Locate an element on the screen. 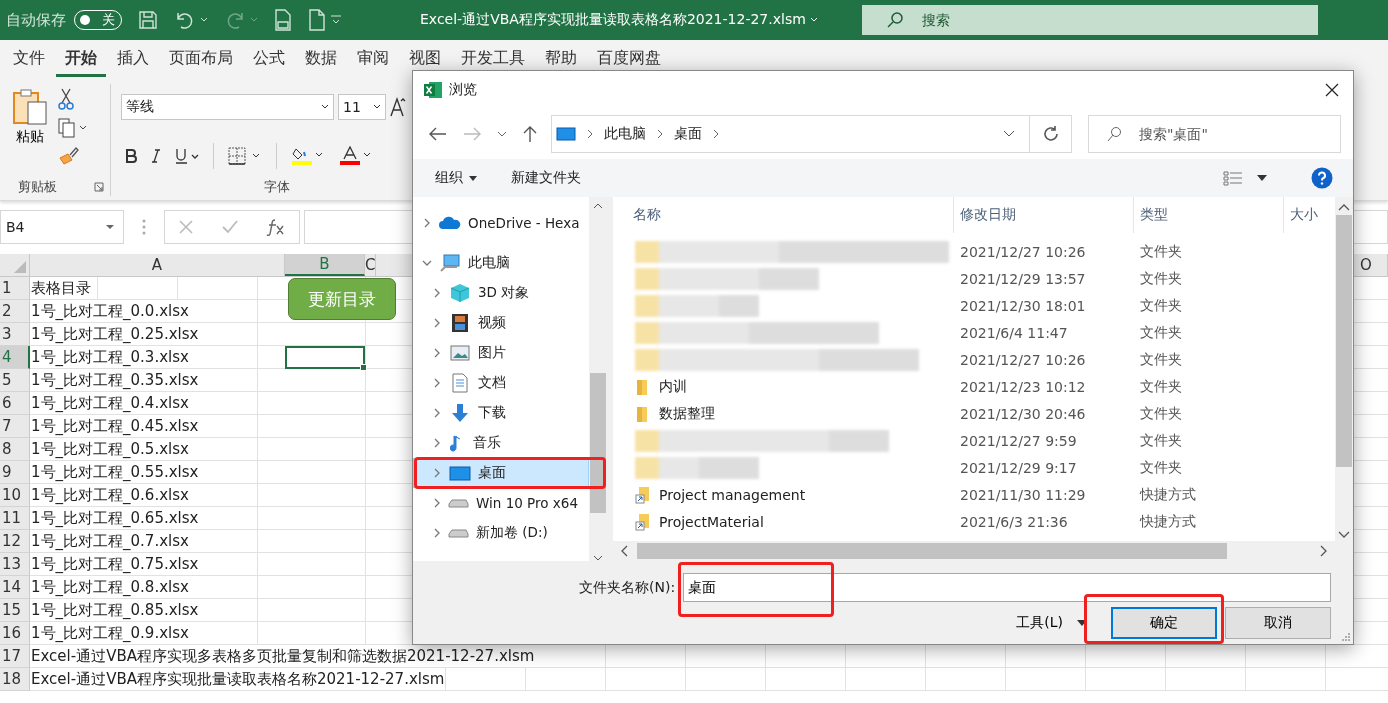 Image resolution: width=1388 pixels, height=703 pixels. row-header: 16 is located at coordinates (15, 633).